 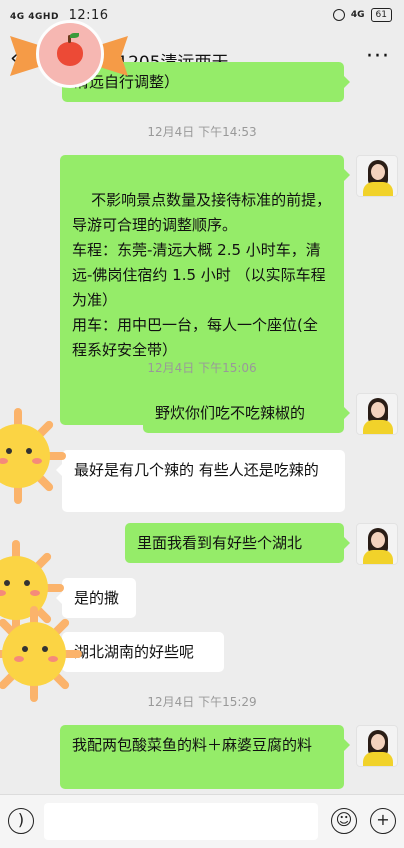 What do you see at coordinates (344, 821) in the screenshot?
I see `emoji-icon: ☺` at bounding box center [344, 821].